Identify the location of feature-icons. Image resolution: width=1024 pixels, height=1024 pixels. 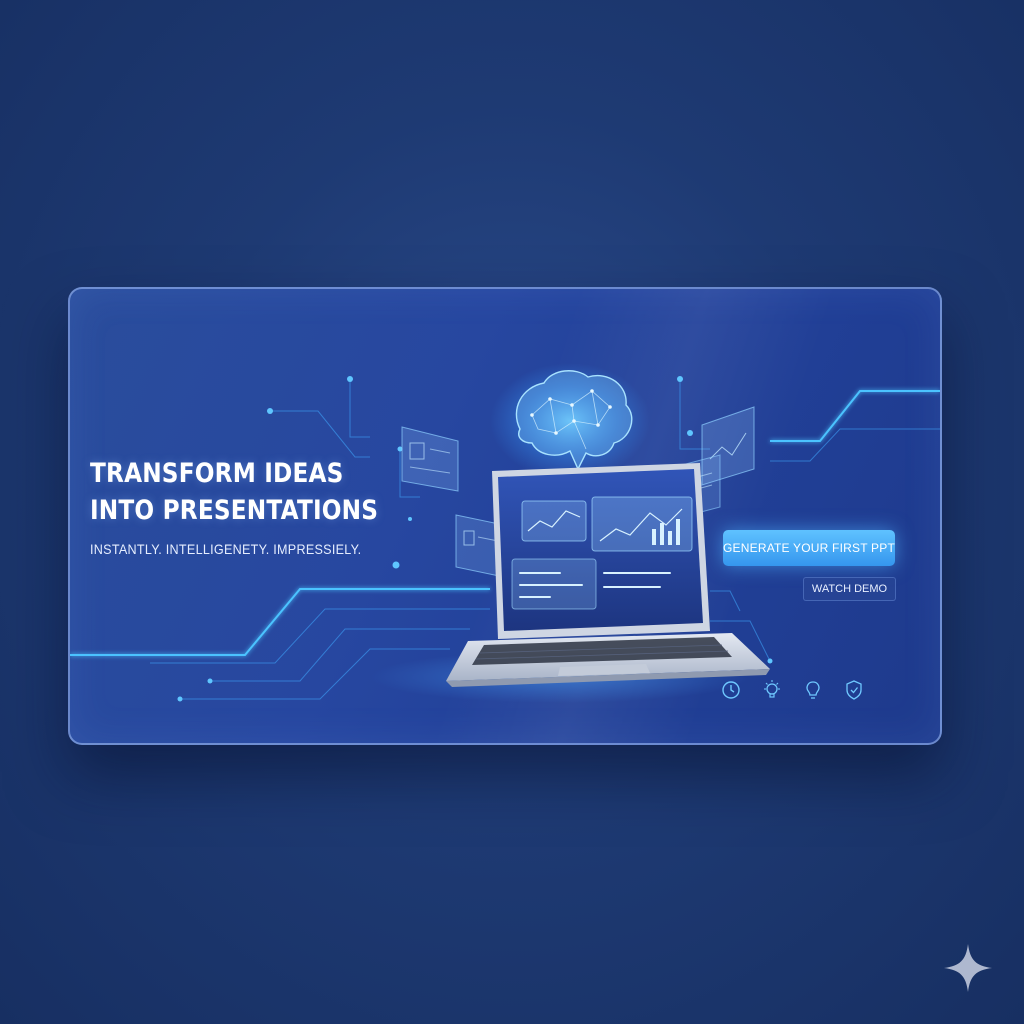
(792, 690).